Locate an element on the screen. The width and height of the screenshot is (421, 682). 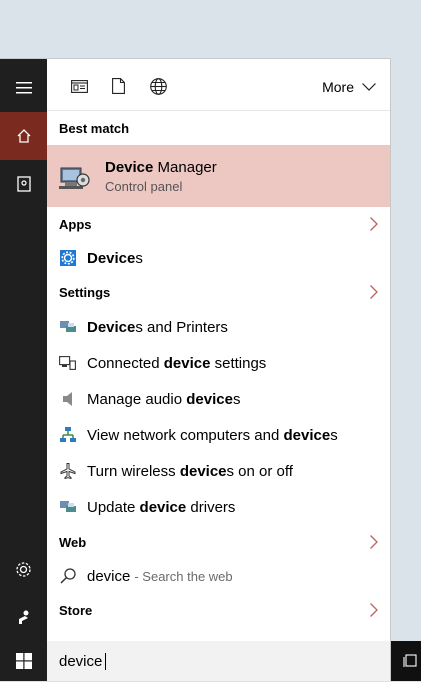
hamburger-icon is located at coordinates (23, 88).